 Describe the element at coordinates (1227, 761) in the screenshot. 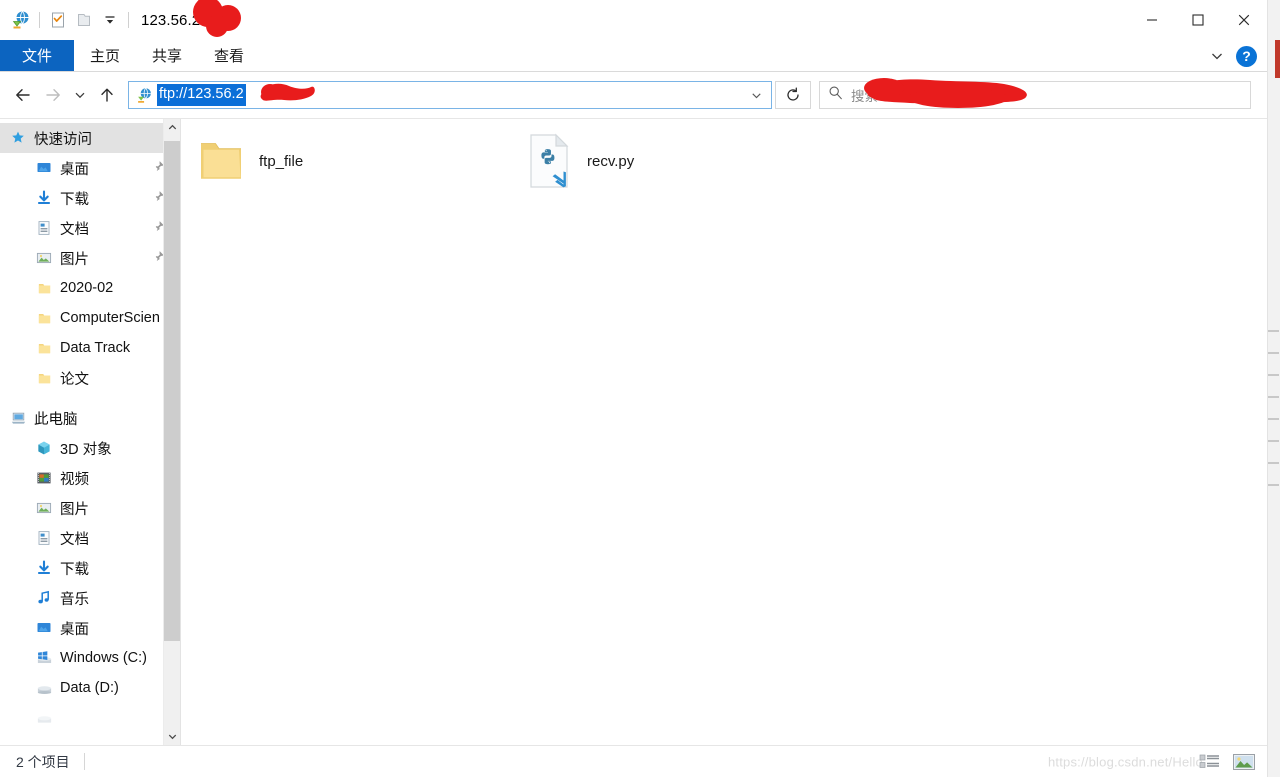

I see `view-toggle-group` at that location.